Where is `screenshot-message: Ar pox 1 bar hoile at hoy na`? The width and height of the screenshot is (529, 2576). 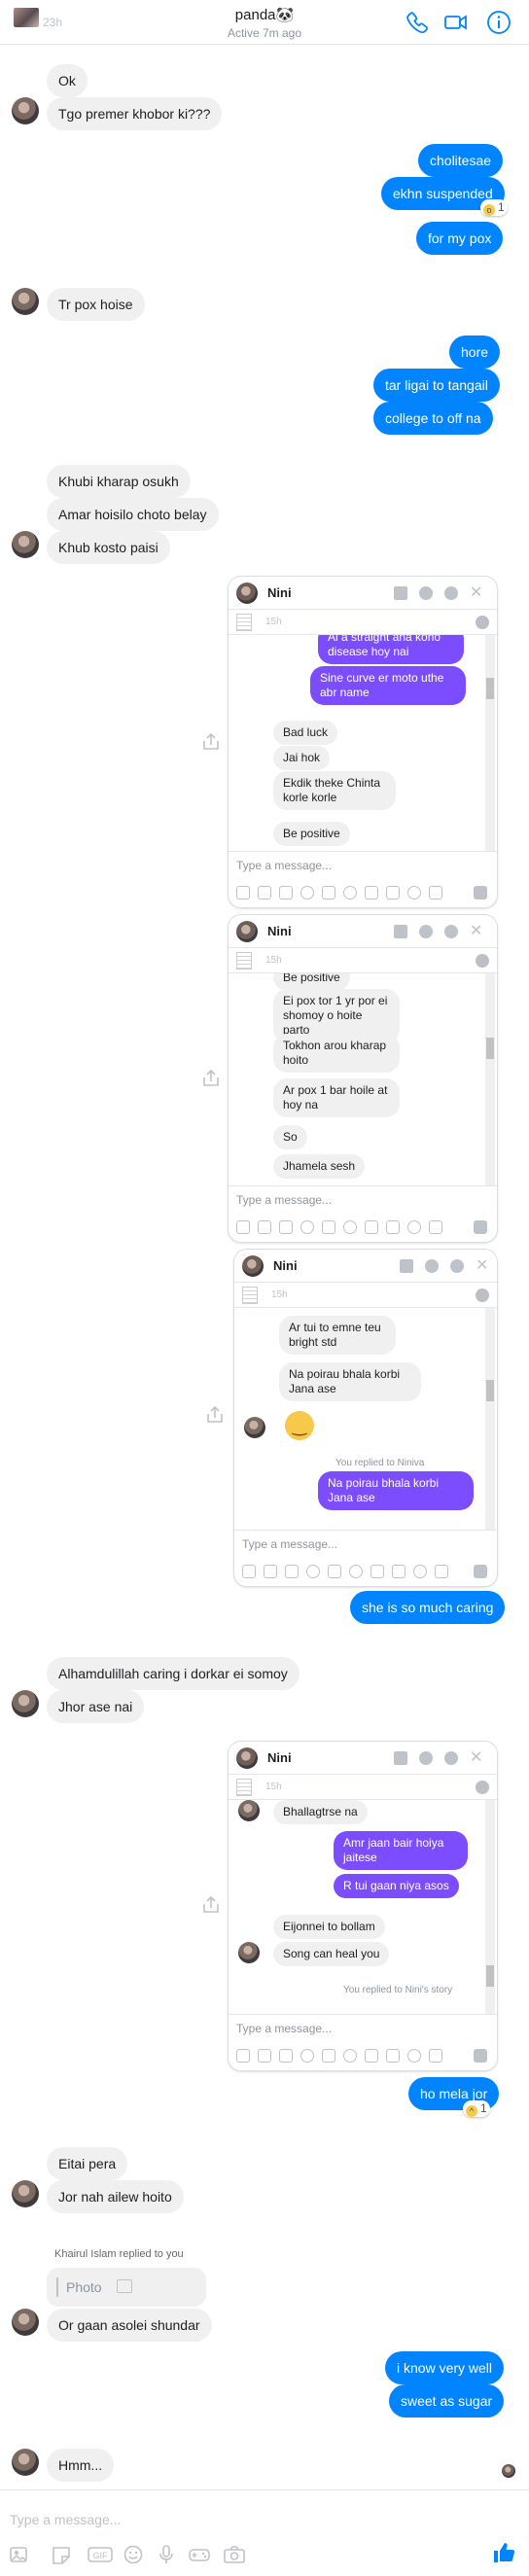 screenshot-message: Ar pox 1 bar hoile at hoy na is located at coordinates (336, 1097).